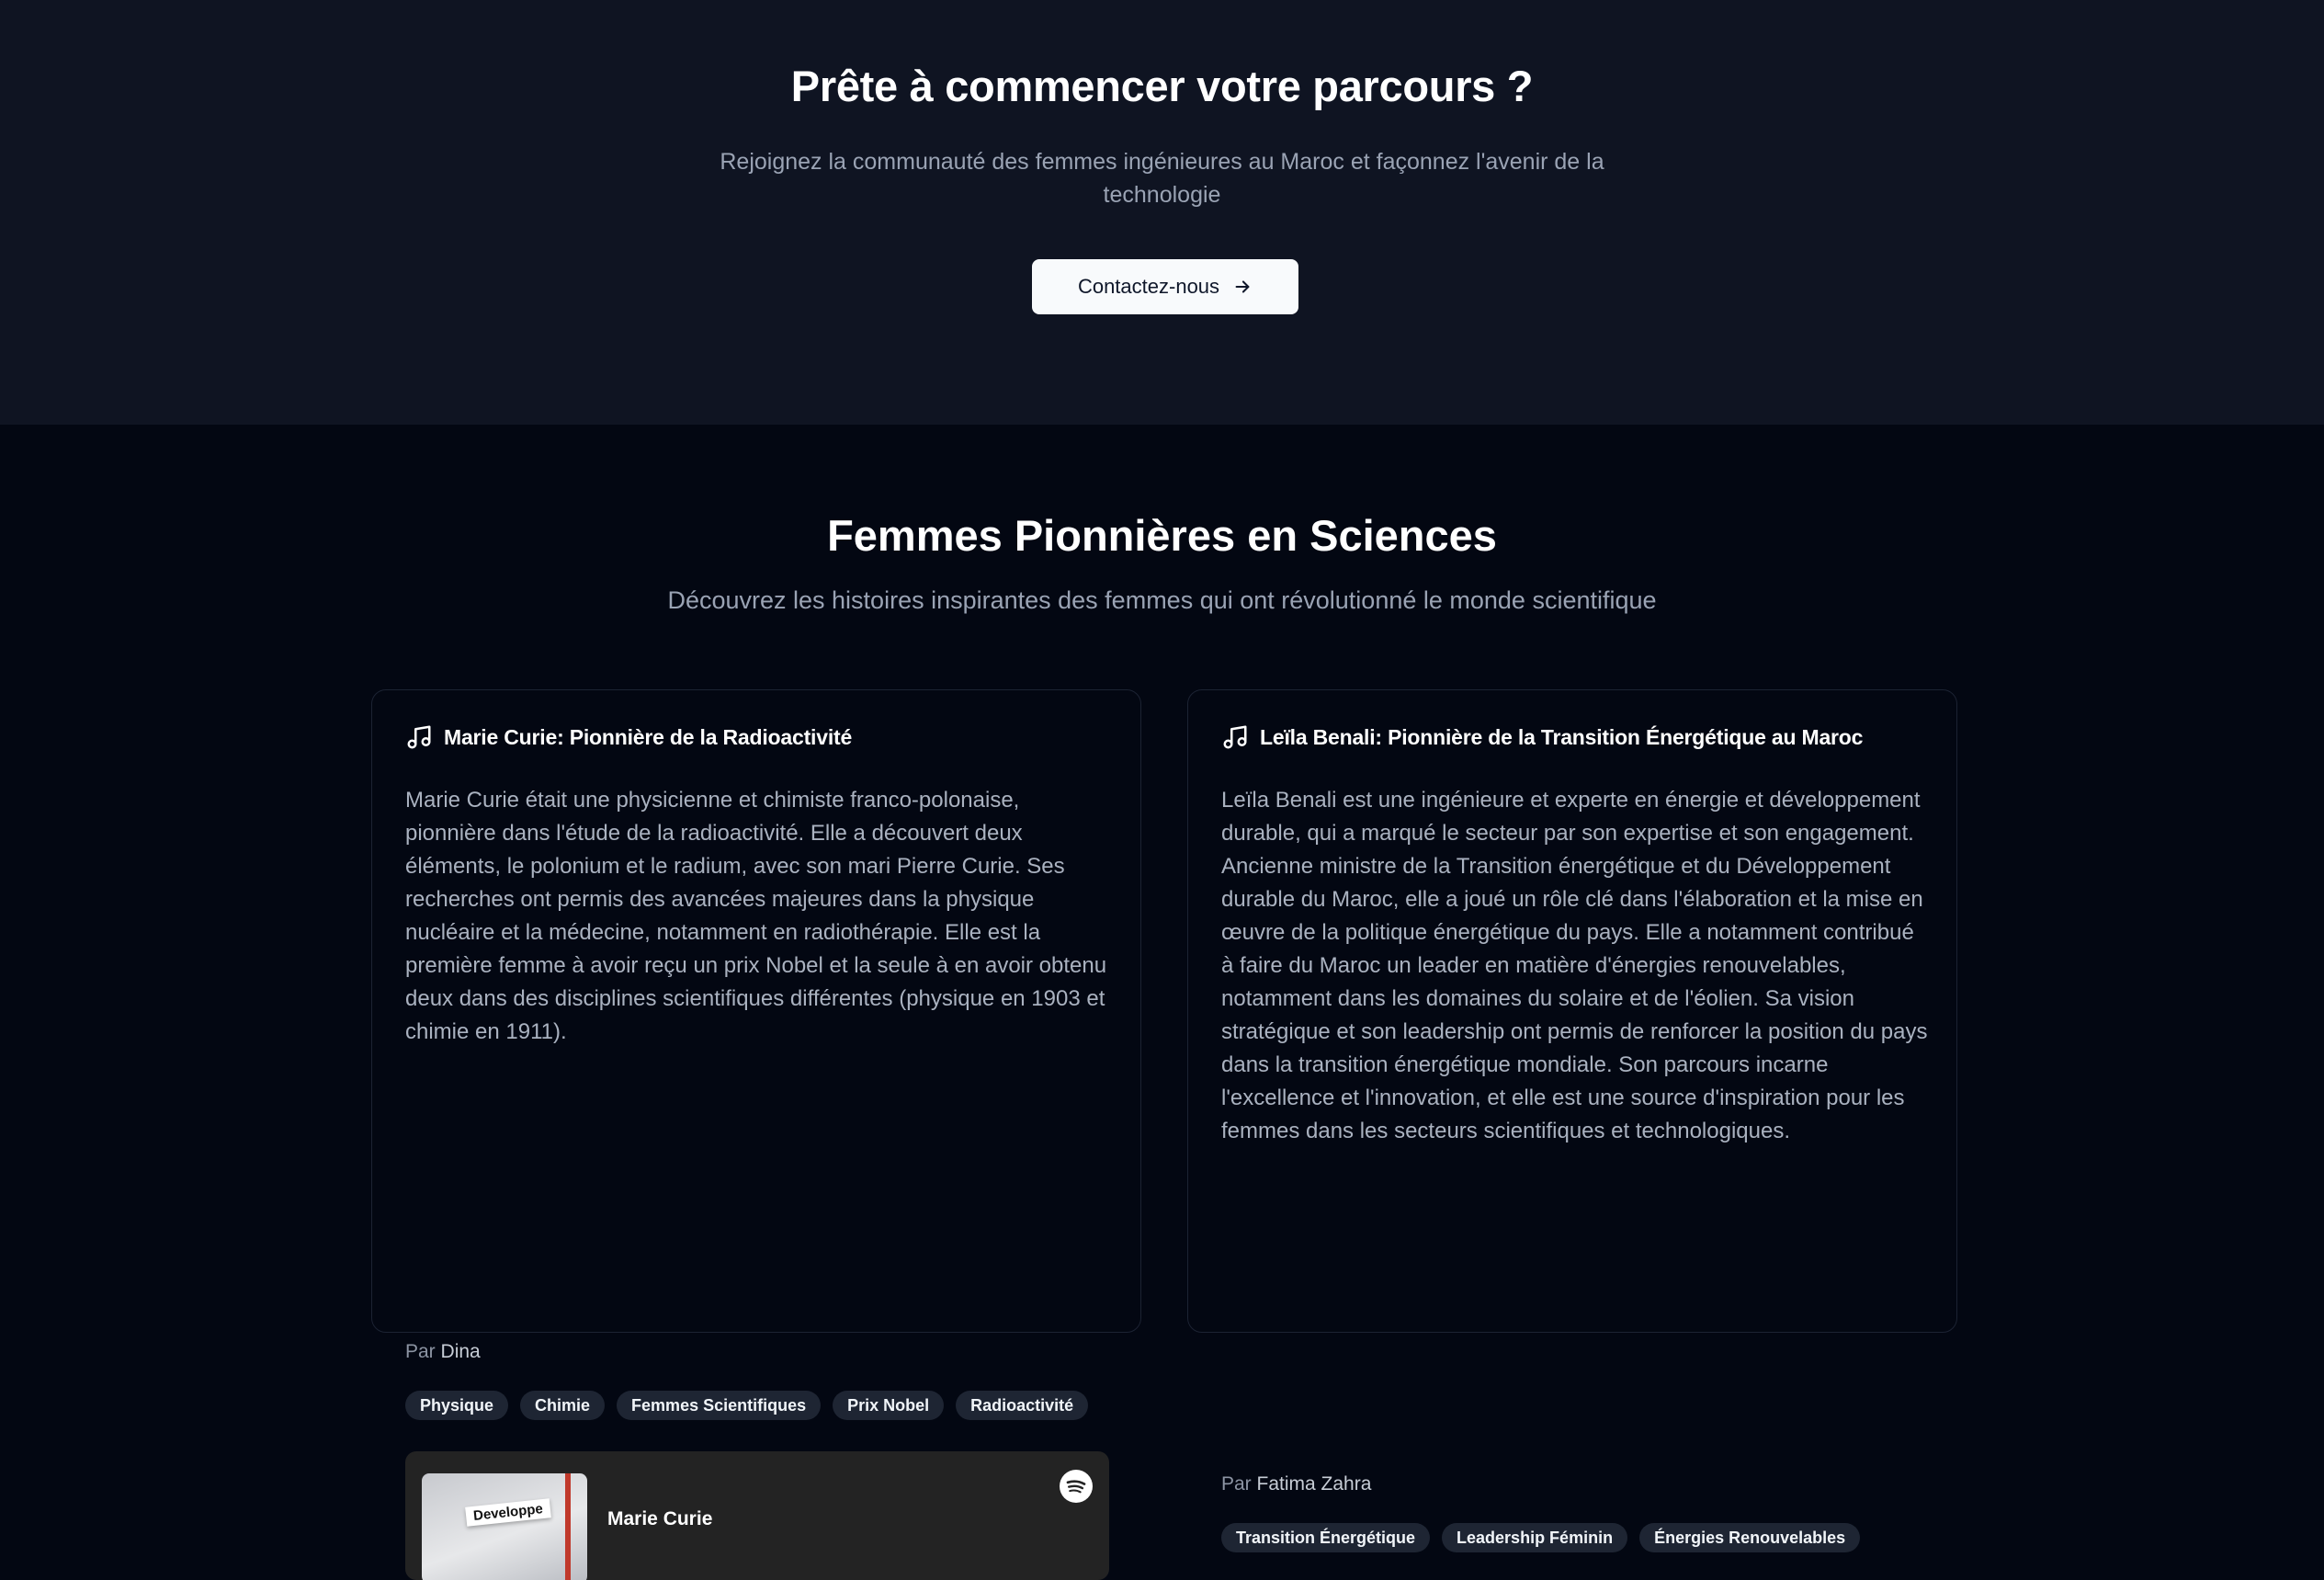 The width and height of the screenshot is (2324, 1580). What do you see at coordinates (1750, 1537) in the screenshot?
I see `tag: Énergies Renouvelables` at bounding box center [1750, 1537].